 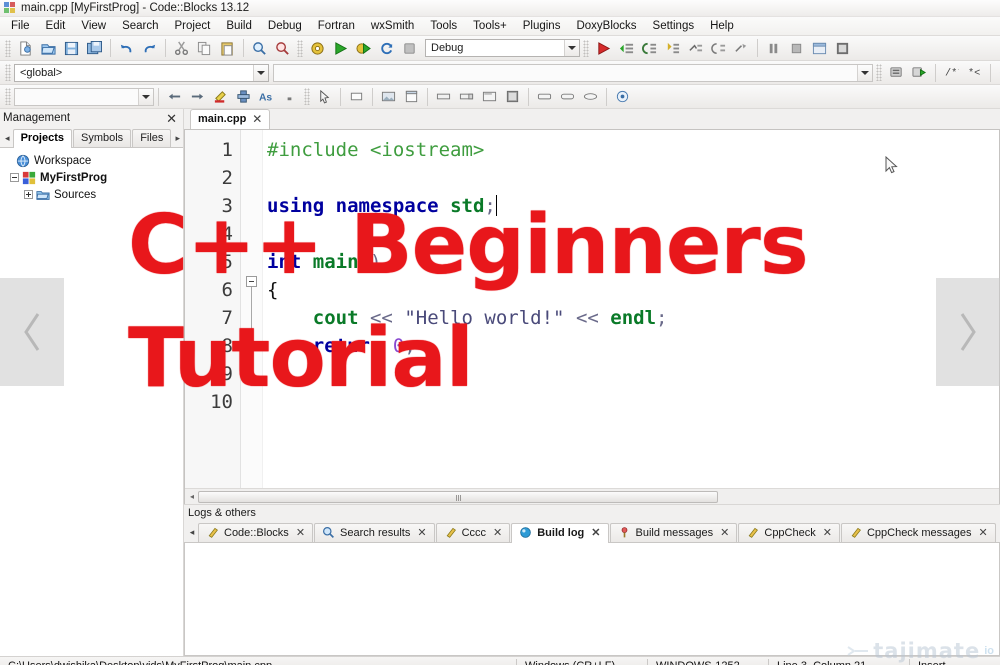 I want to click on scope-combo: <global>, so click(x=141, y=72).